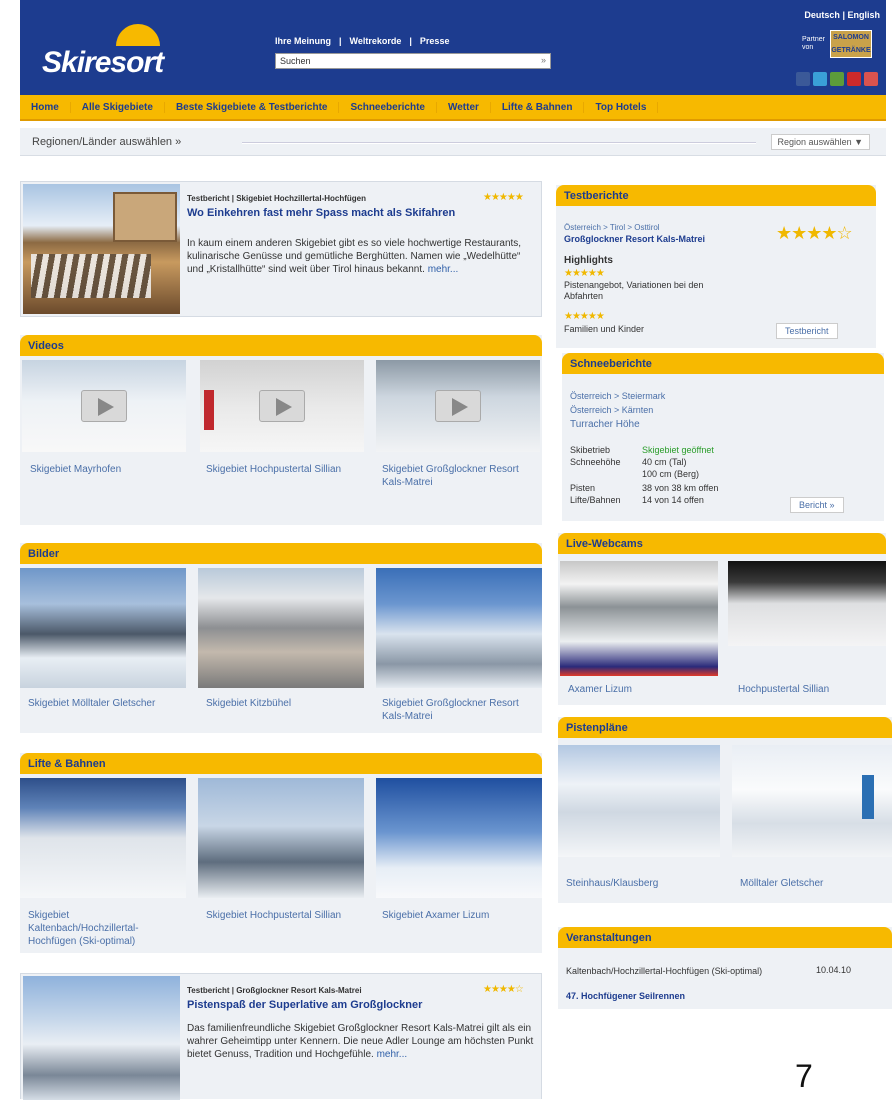 Image resolution: width=893 pixels, height=1100 pixels. What do you see at coordinates (725, 727) in the screenshot?
I see `pistenplaene-header: Pistenpläne` at bounding box center [725, 727].